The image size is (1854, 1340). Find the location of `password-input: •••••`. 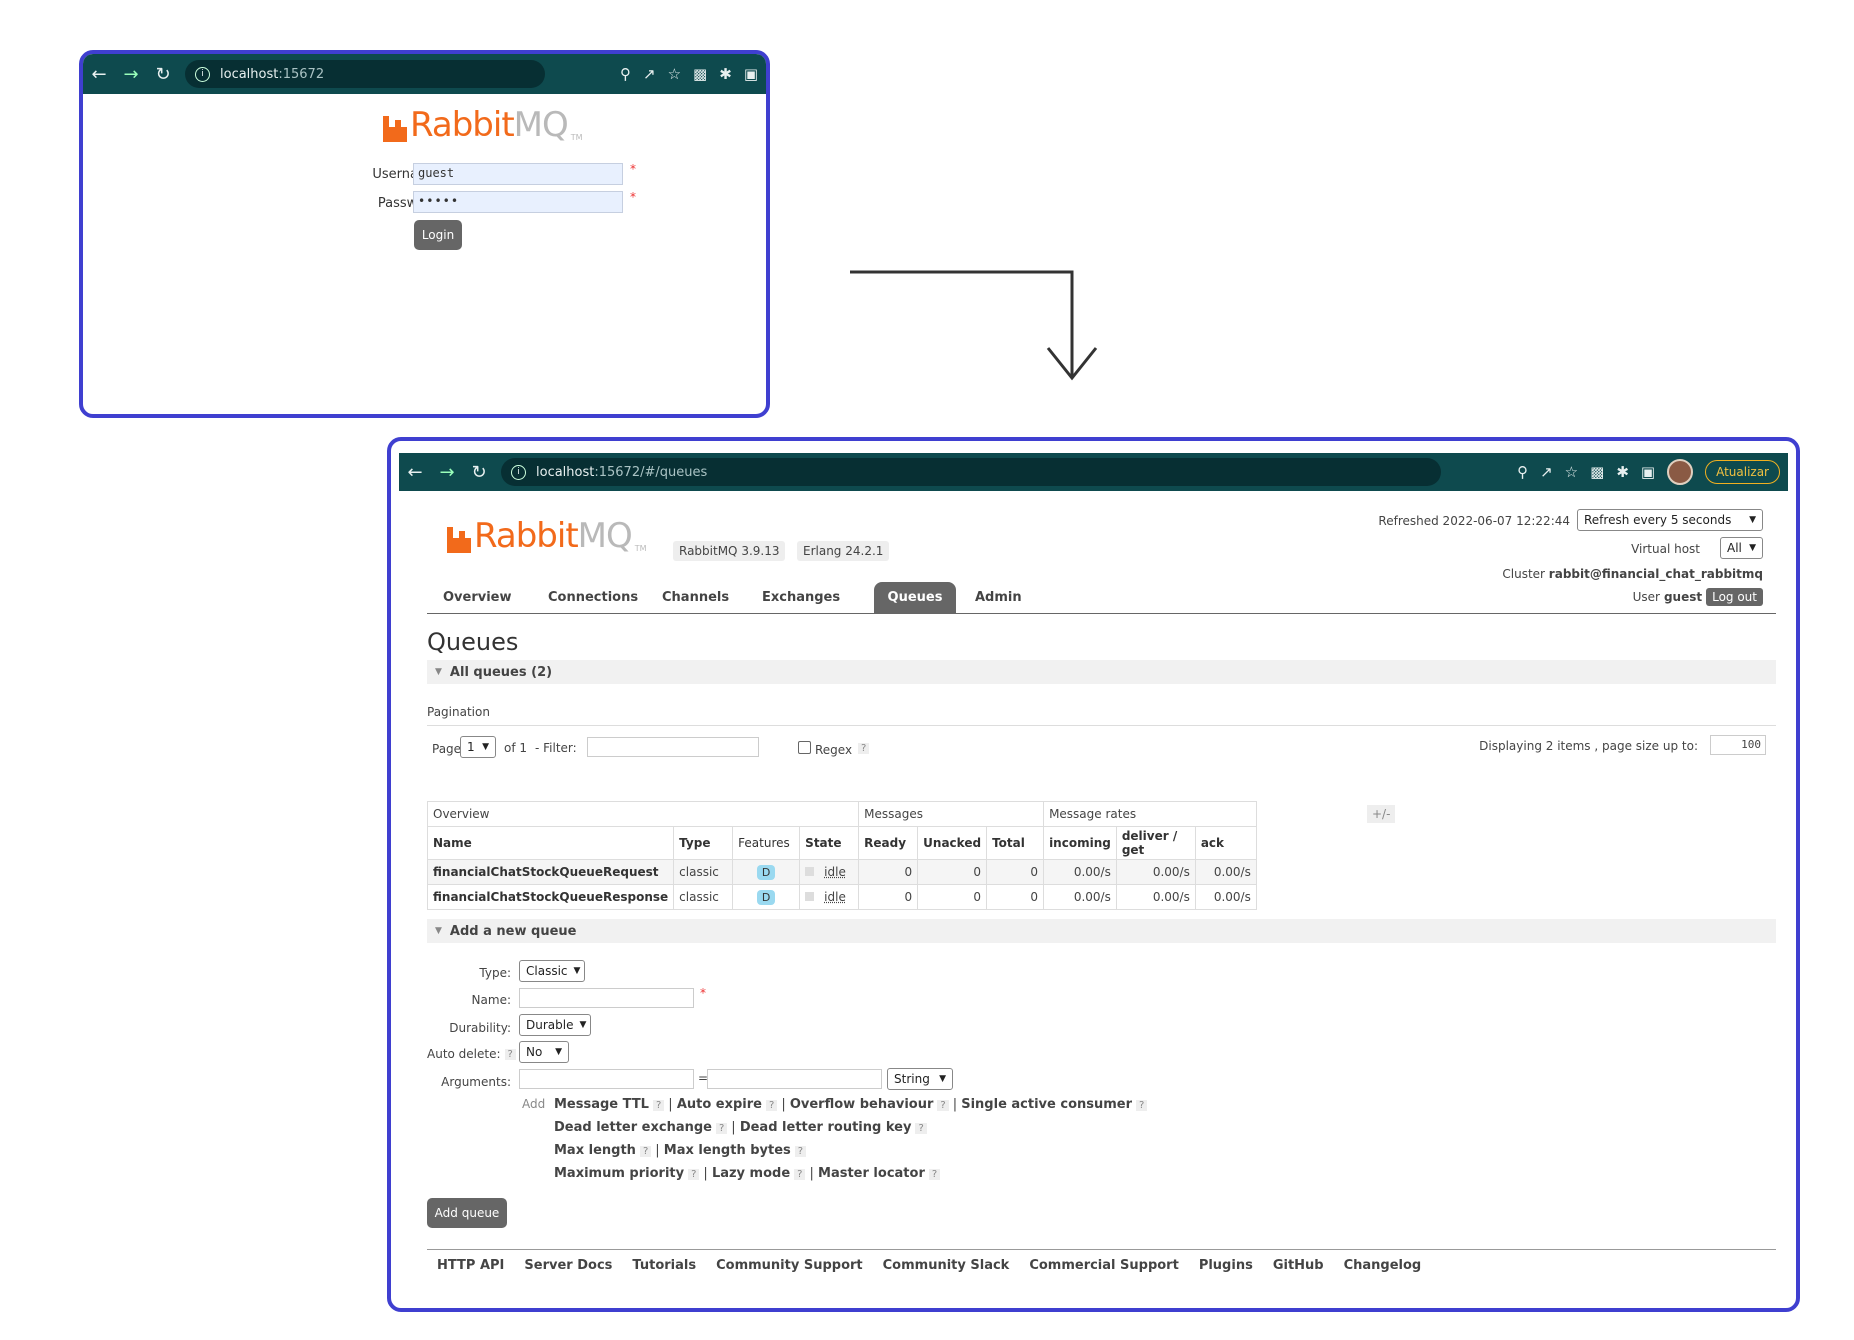

password-input: ••••• is located at coordinates (518, 202).